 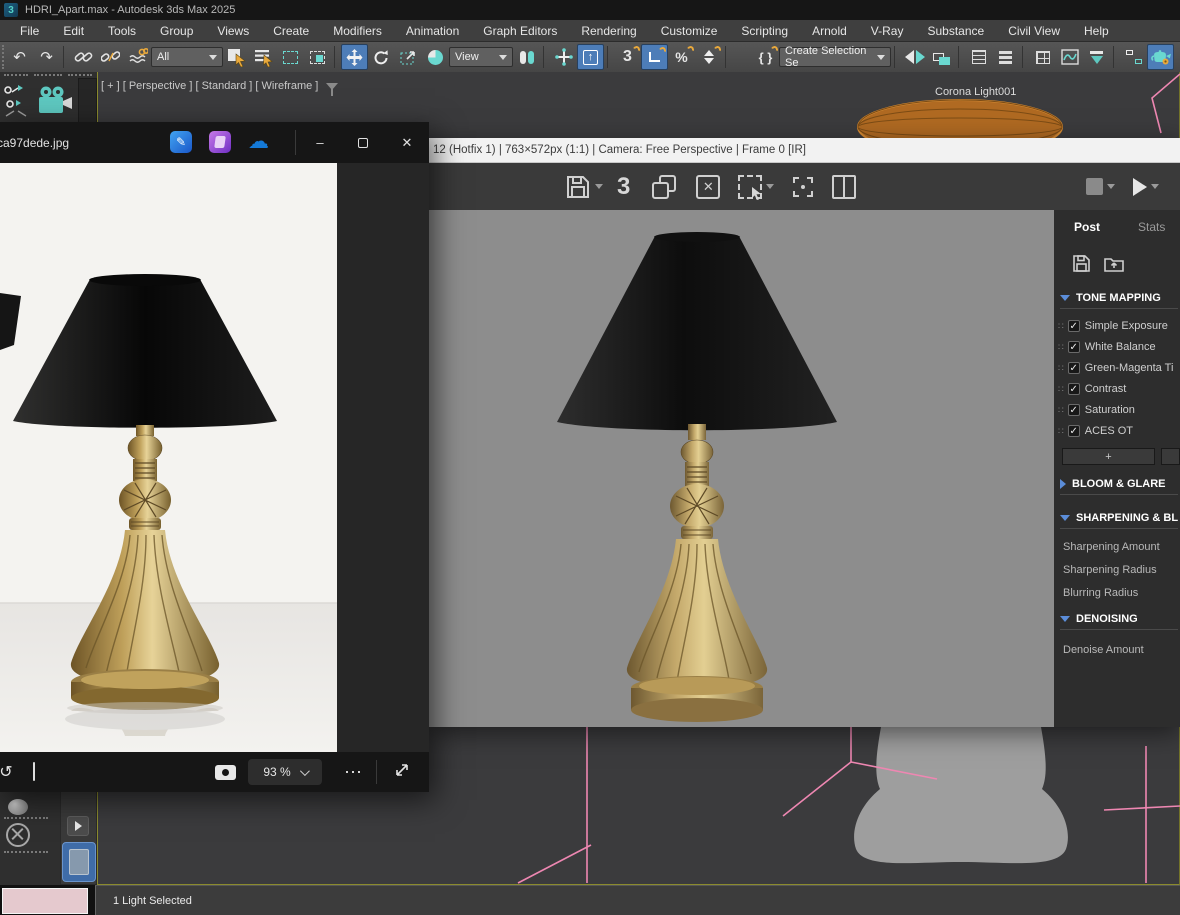 I want to click on redo-button: ↷, so click(x=46, y=57).